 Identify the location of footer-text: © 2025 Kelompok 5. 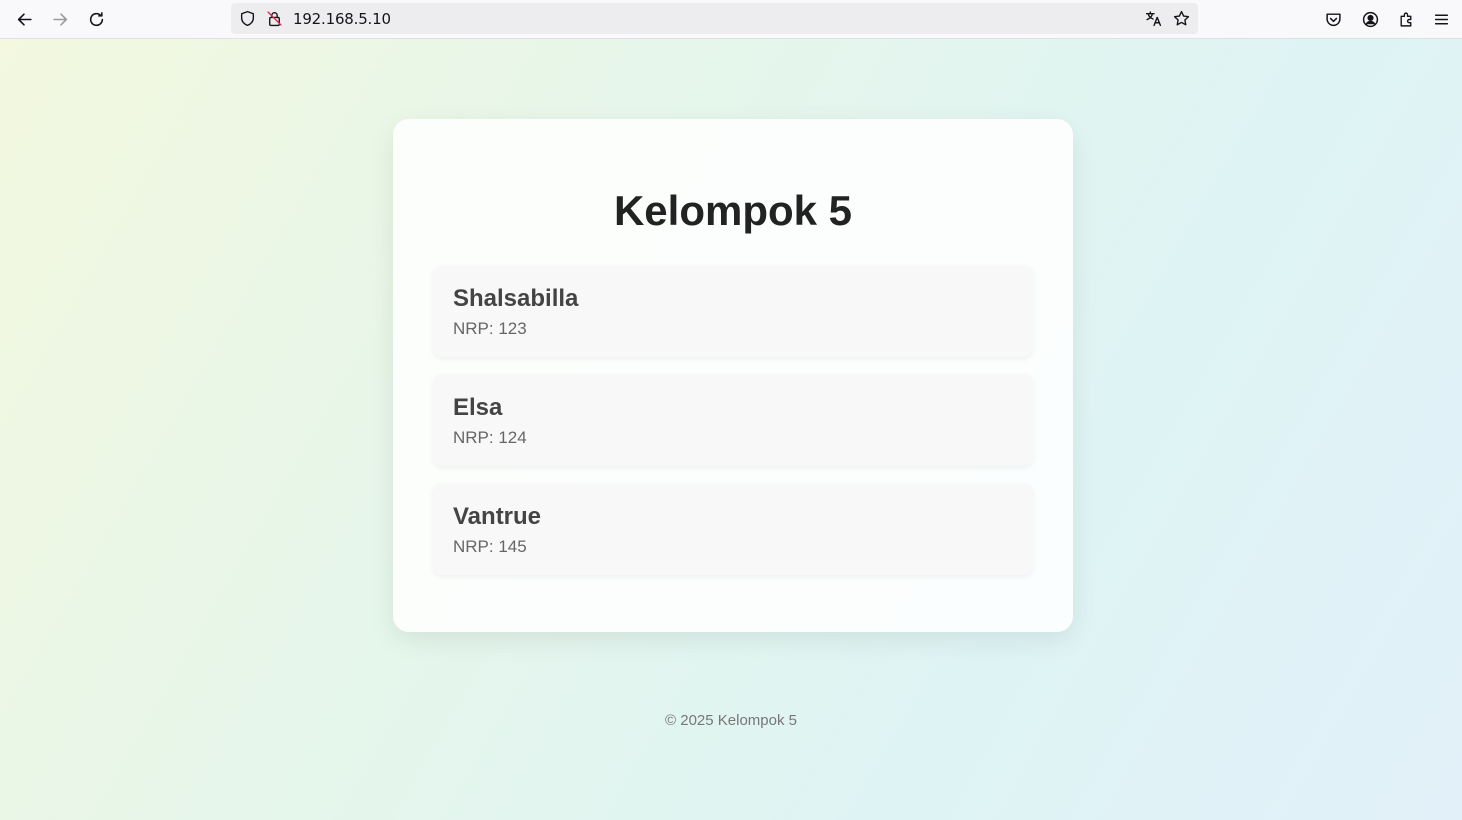
(731, 720).